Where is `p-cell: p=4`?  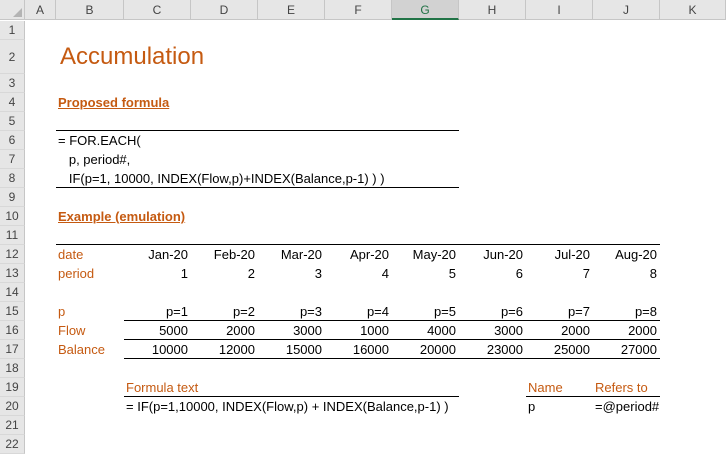 p-cell: p=4 is located at coordinates (357, 311).